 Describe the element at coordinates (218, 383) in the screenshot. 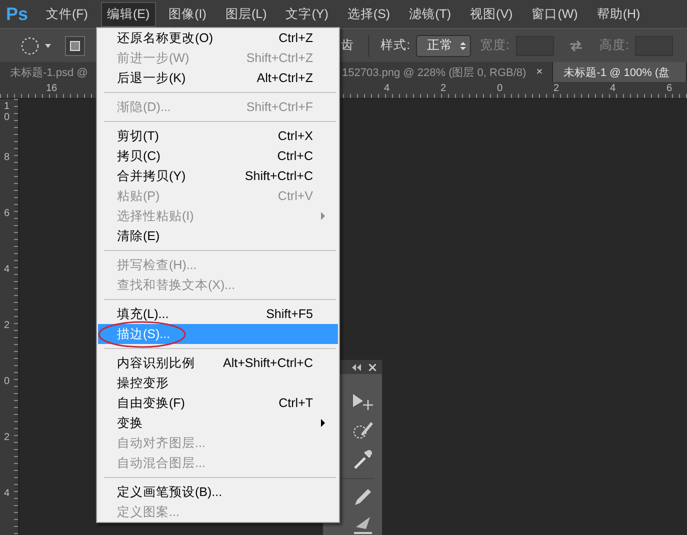

I see `menu-item: 操控变形` at that location.